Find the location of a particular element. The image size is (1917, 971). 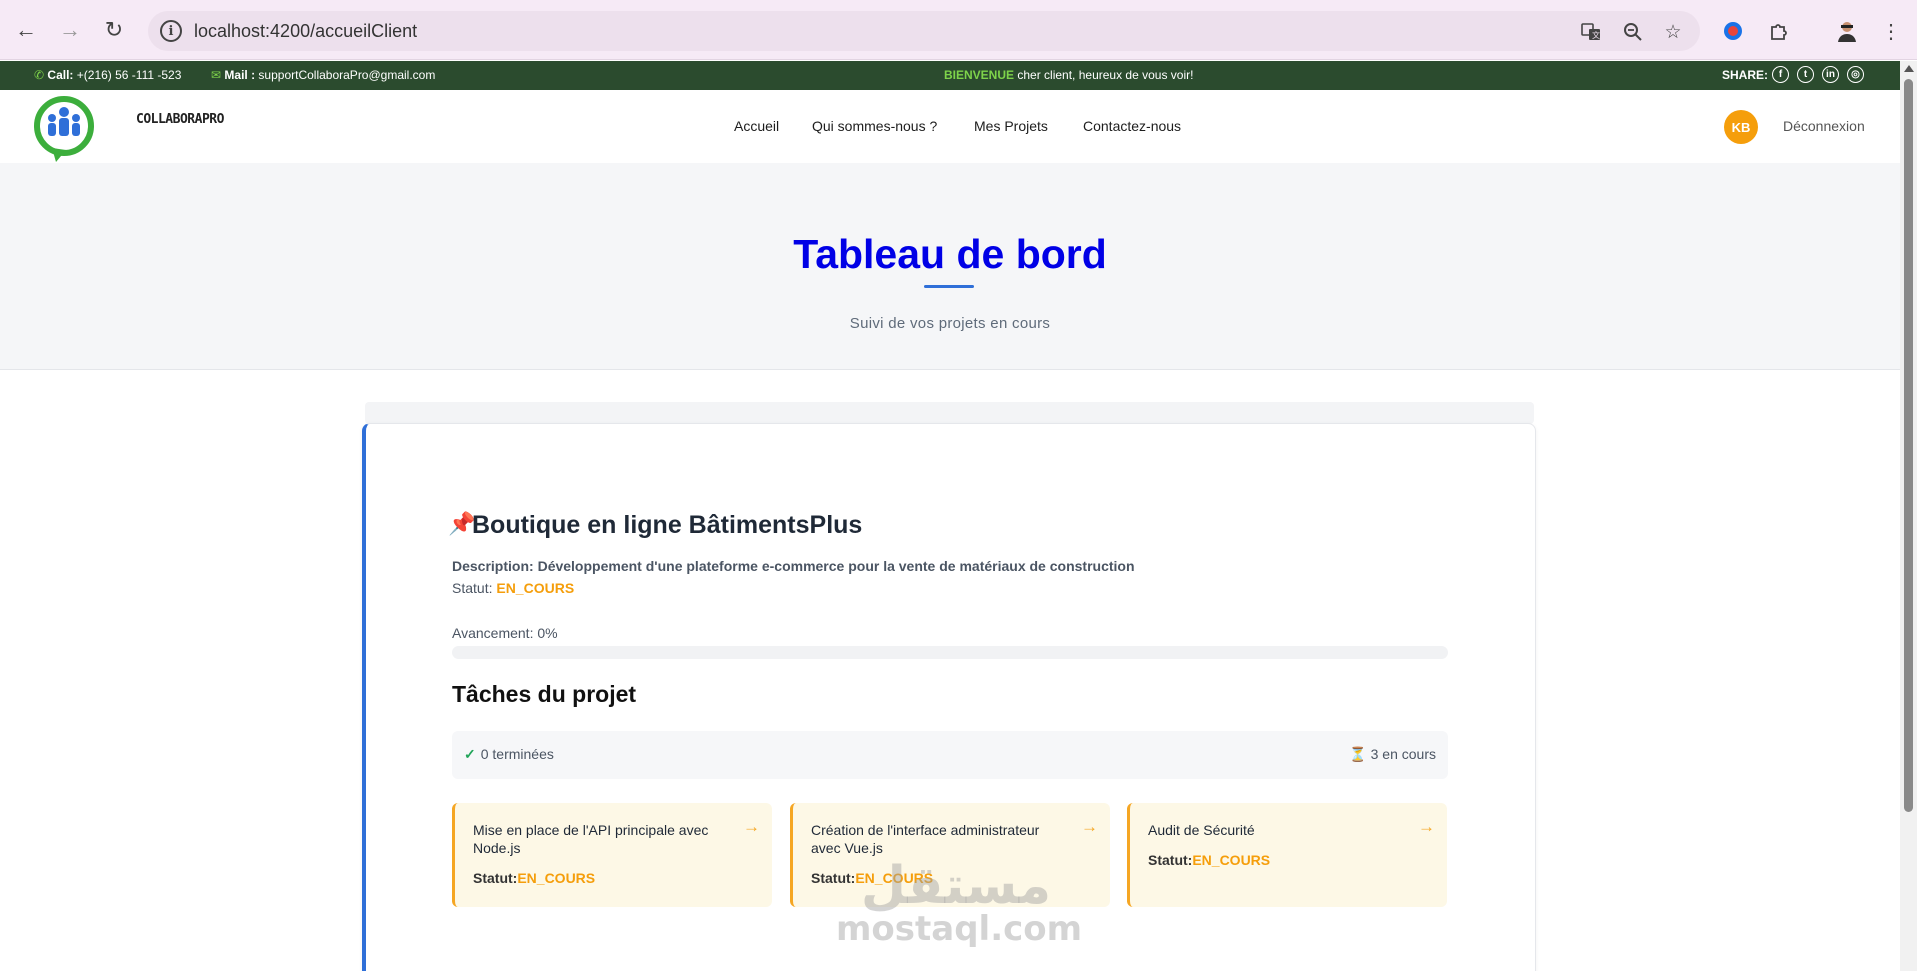

in-progress-count: ⏳ 3 en cours is located at coordinates (1392, 754).